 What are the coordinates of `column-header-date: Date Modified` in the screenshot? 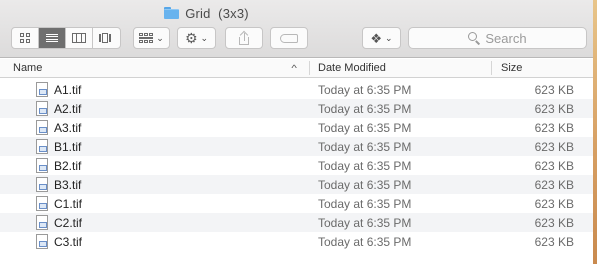 It's located at (352, 68).